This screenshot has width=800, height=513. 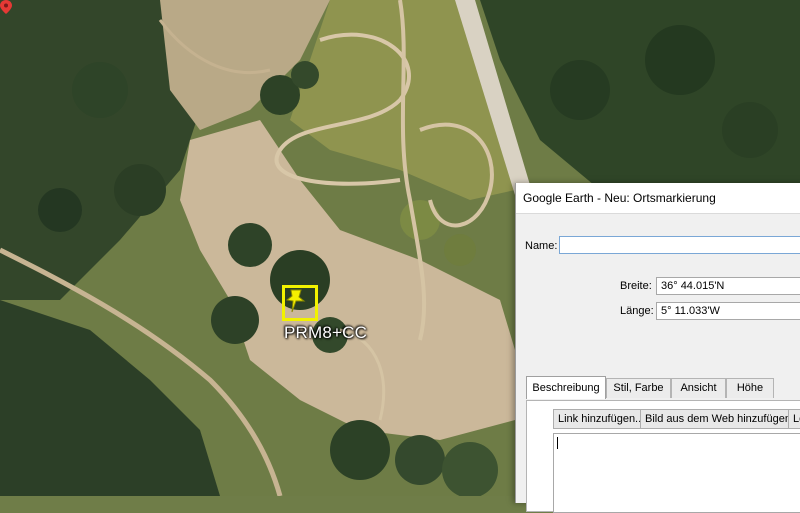 What do you see at coordinates (679, 245) in the screenshot?
I see `name-input` at bounding box center [679, 245].